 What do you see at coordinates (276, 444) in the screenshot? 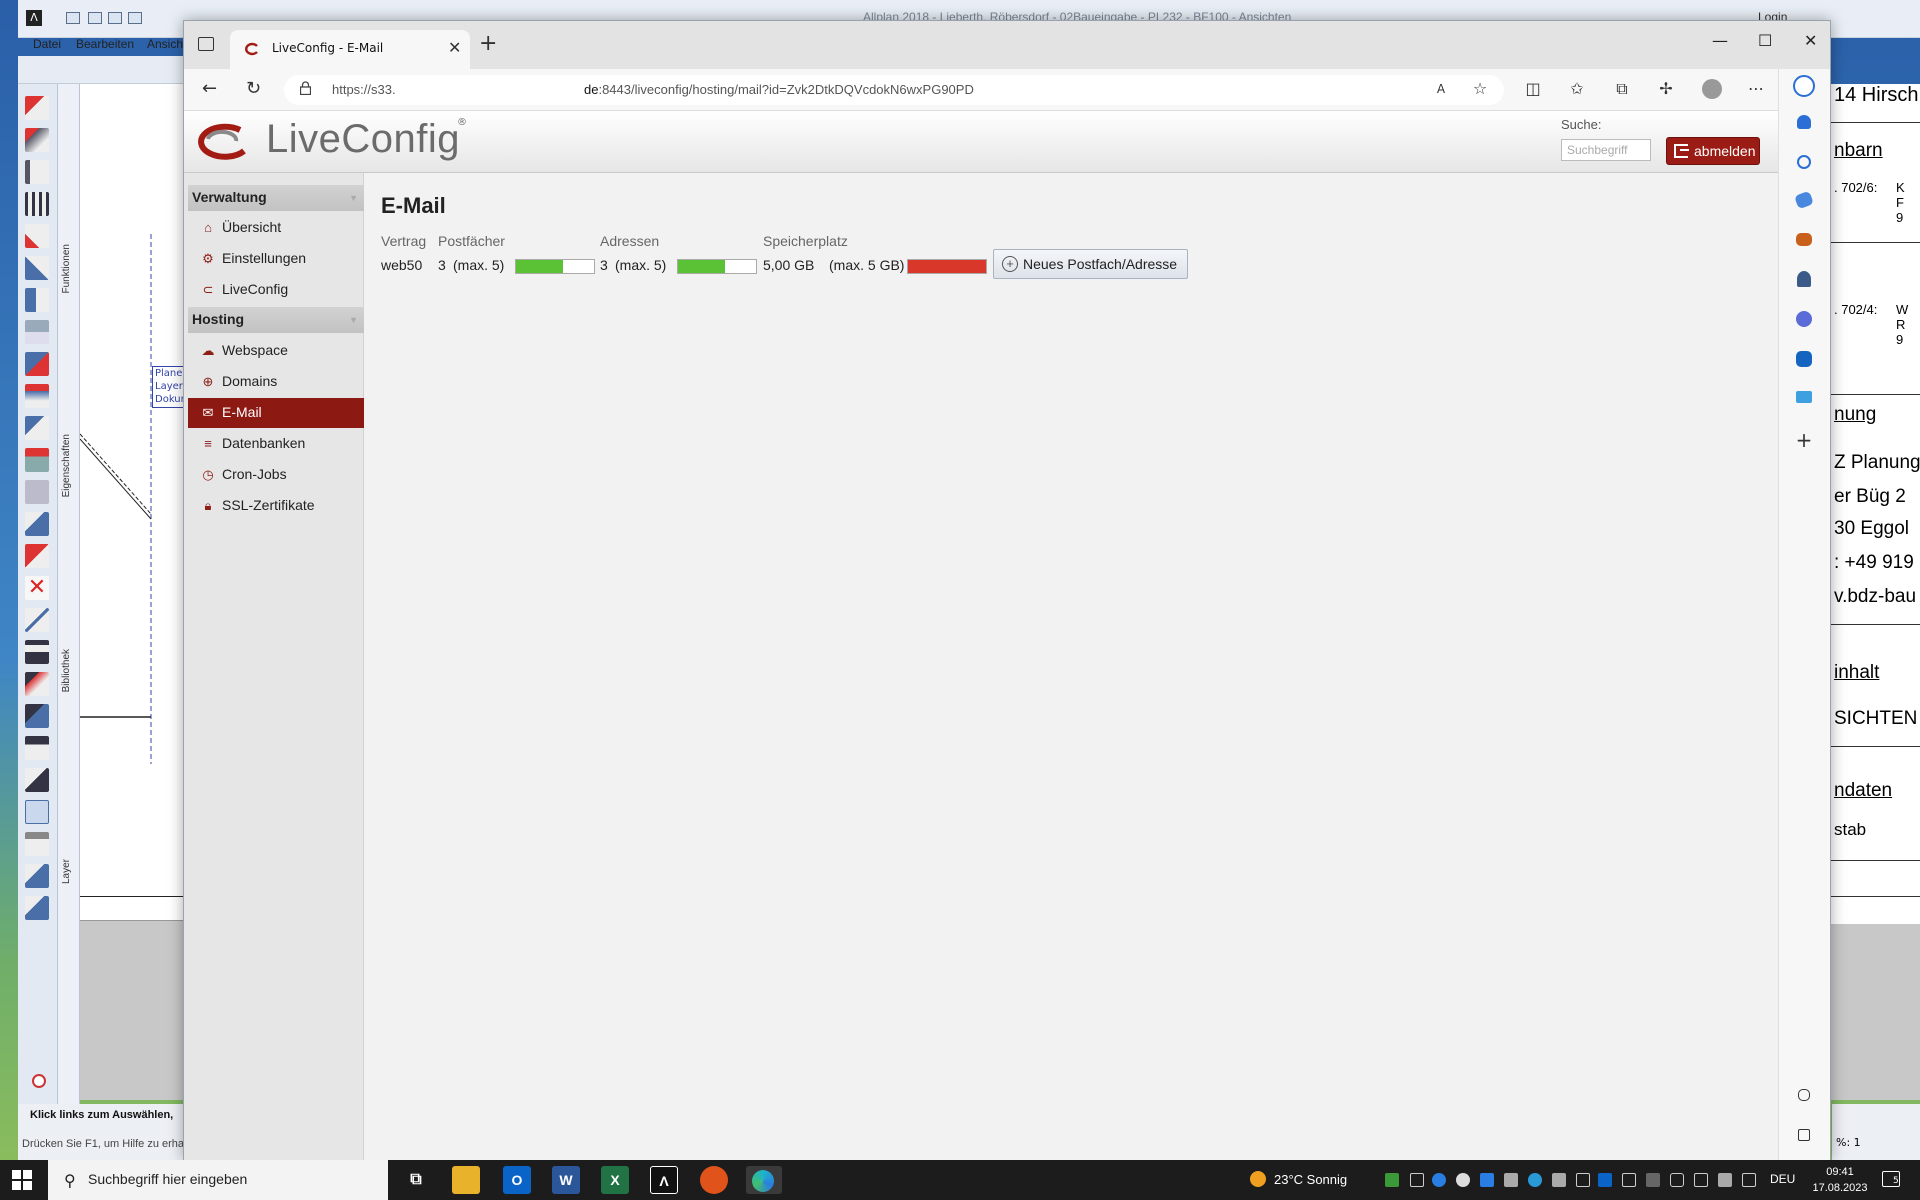
I see `sidebar-item-datenbanken: ≡ Datenbanken` at bounding box center [276, 444].